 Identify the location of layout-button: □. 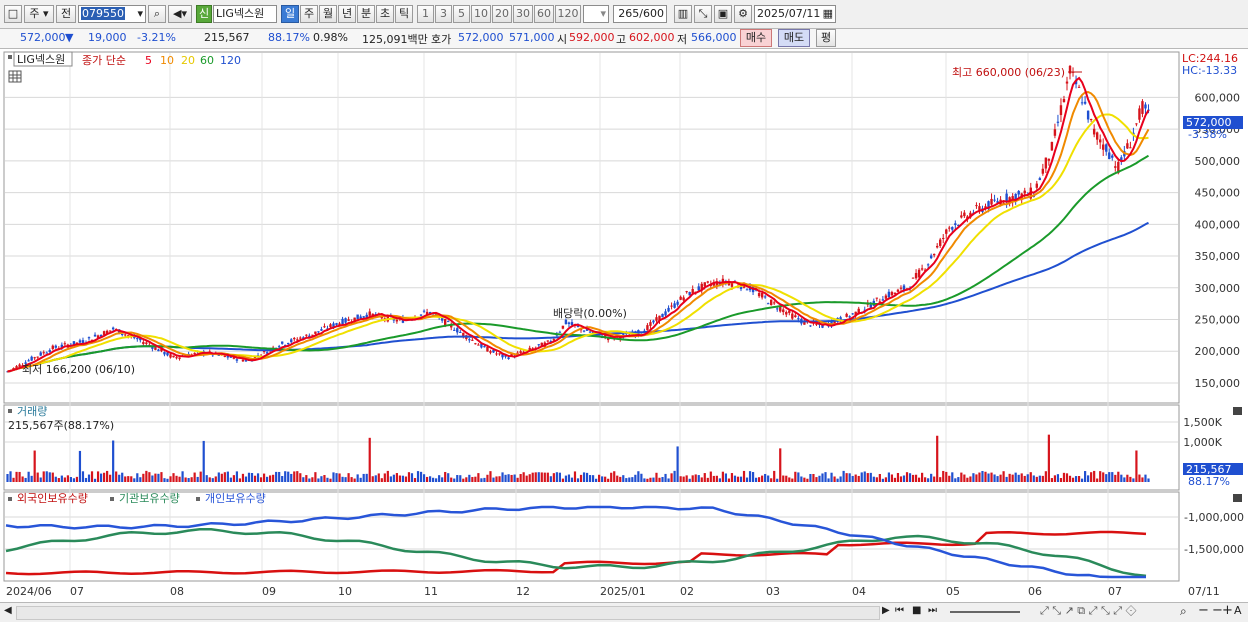
(13, 14).